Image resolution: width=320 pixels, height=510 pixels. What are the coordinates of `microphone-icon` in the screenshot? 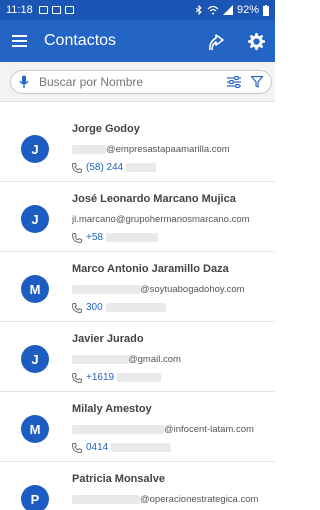 It's located at (24, 82).